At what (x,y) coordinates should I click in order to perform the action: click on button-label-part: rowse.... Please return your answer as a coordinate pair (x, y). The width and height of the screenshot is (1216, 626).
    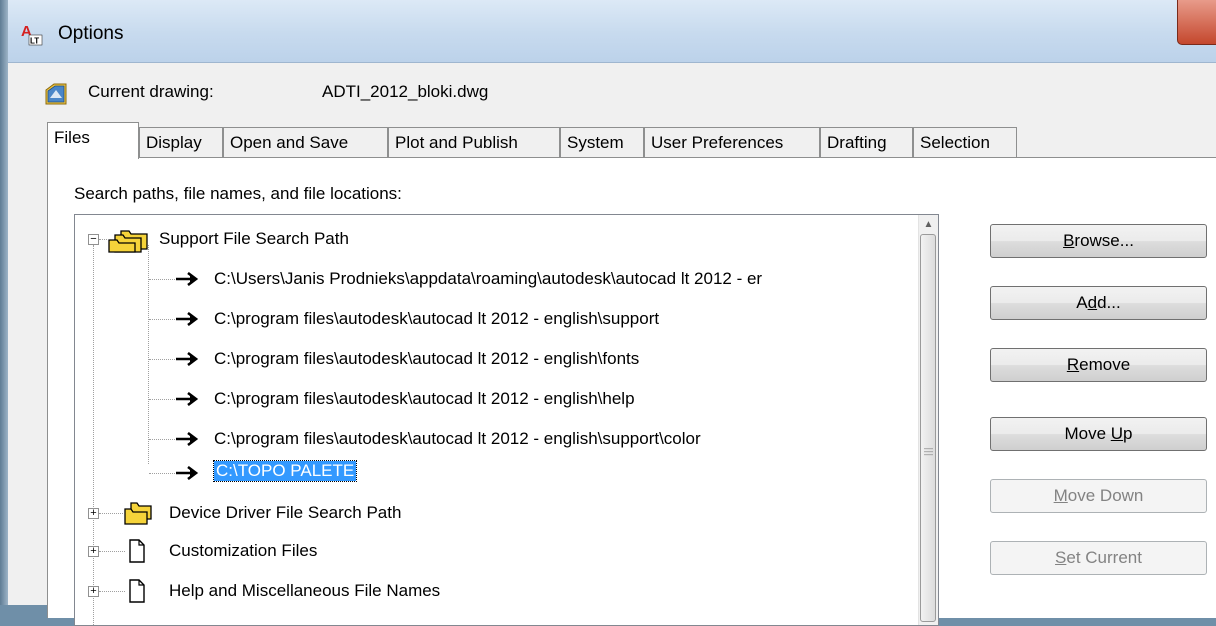
    Looking at the image, I should click on (1104, 240).